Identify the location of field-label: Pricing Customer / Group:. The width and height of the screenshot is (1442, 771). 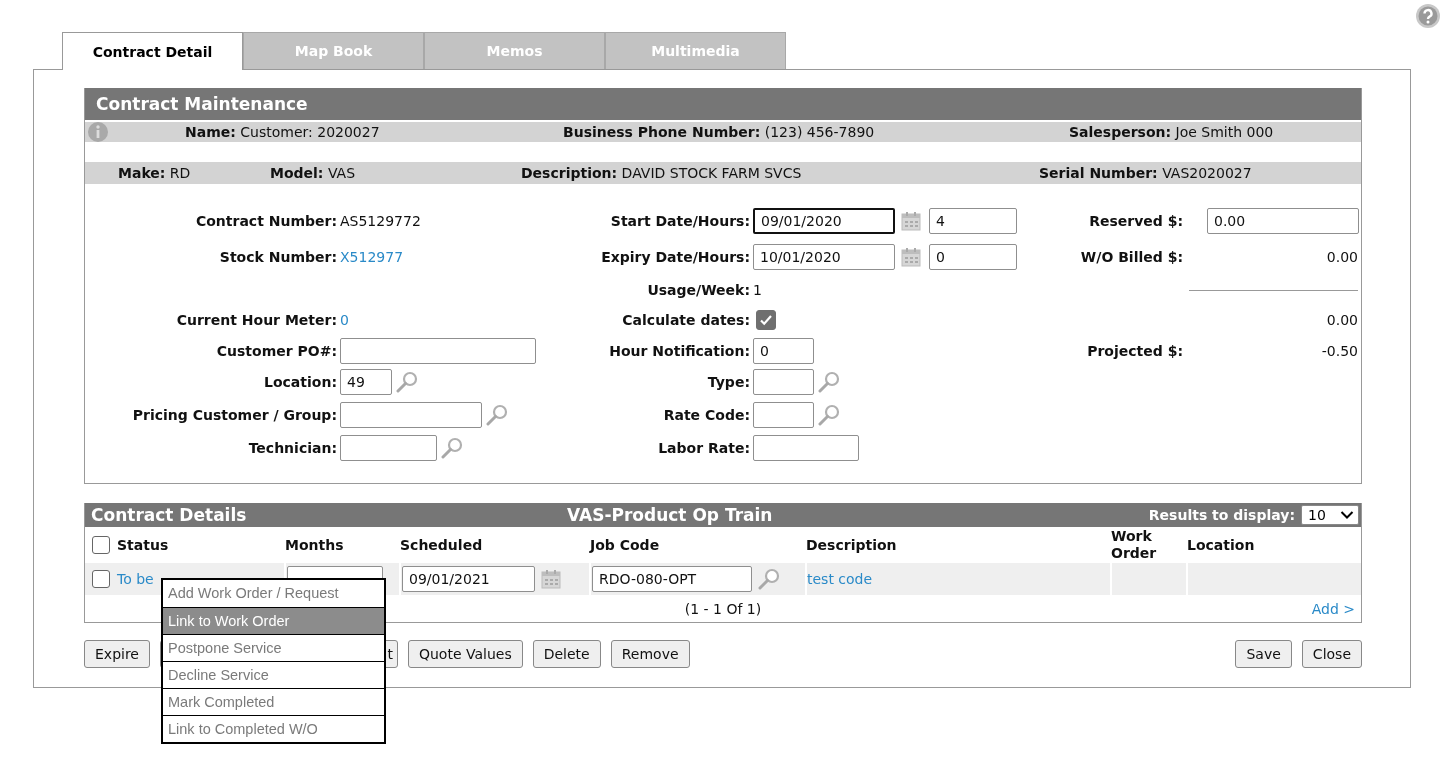
(234, 414).